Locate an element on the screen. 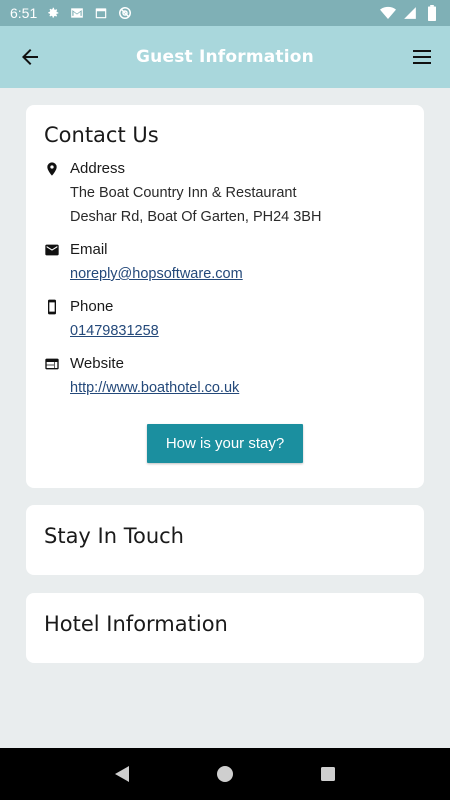  address-line-2: Deshar Rd, Boat Of Garten, PH24 3BH is located at coordinates (196, 217).